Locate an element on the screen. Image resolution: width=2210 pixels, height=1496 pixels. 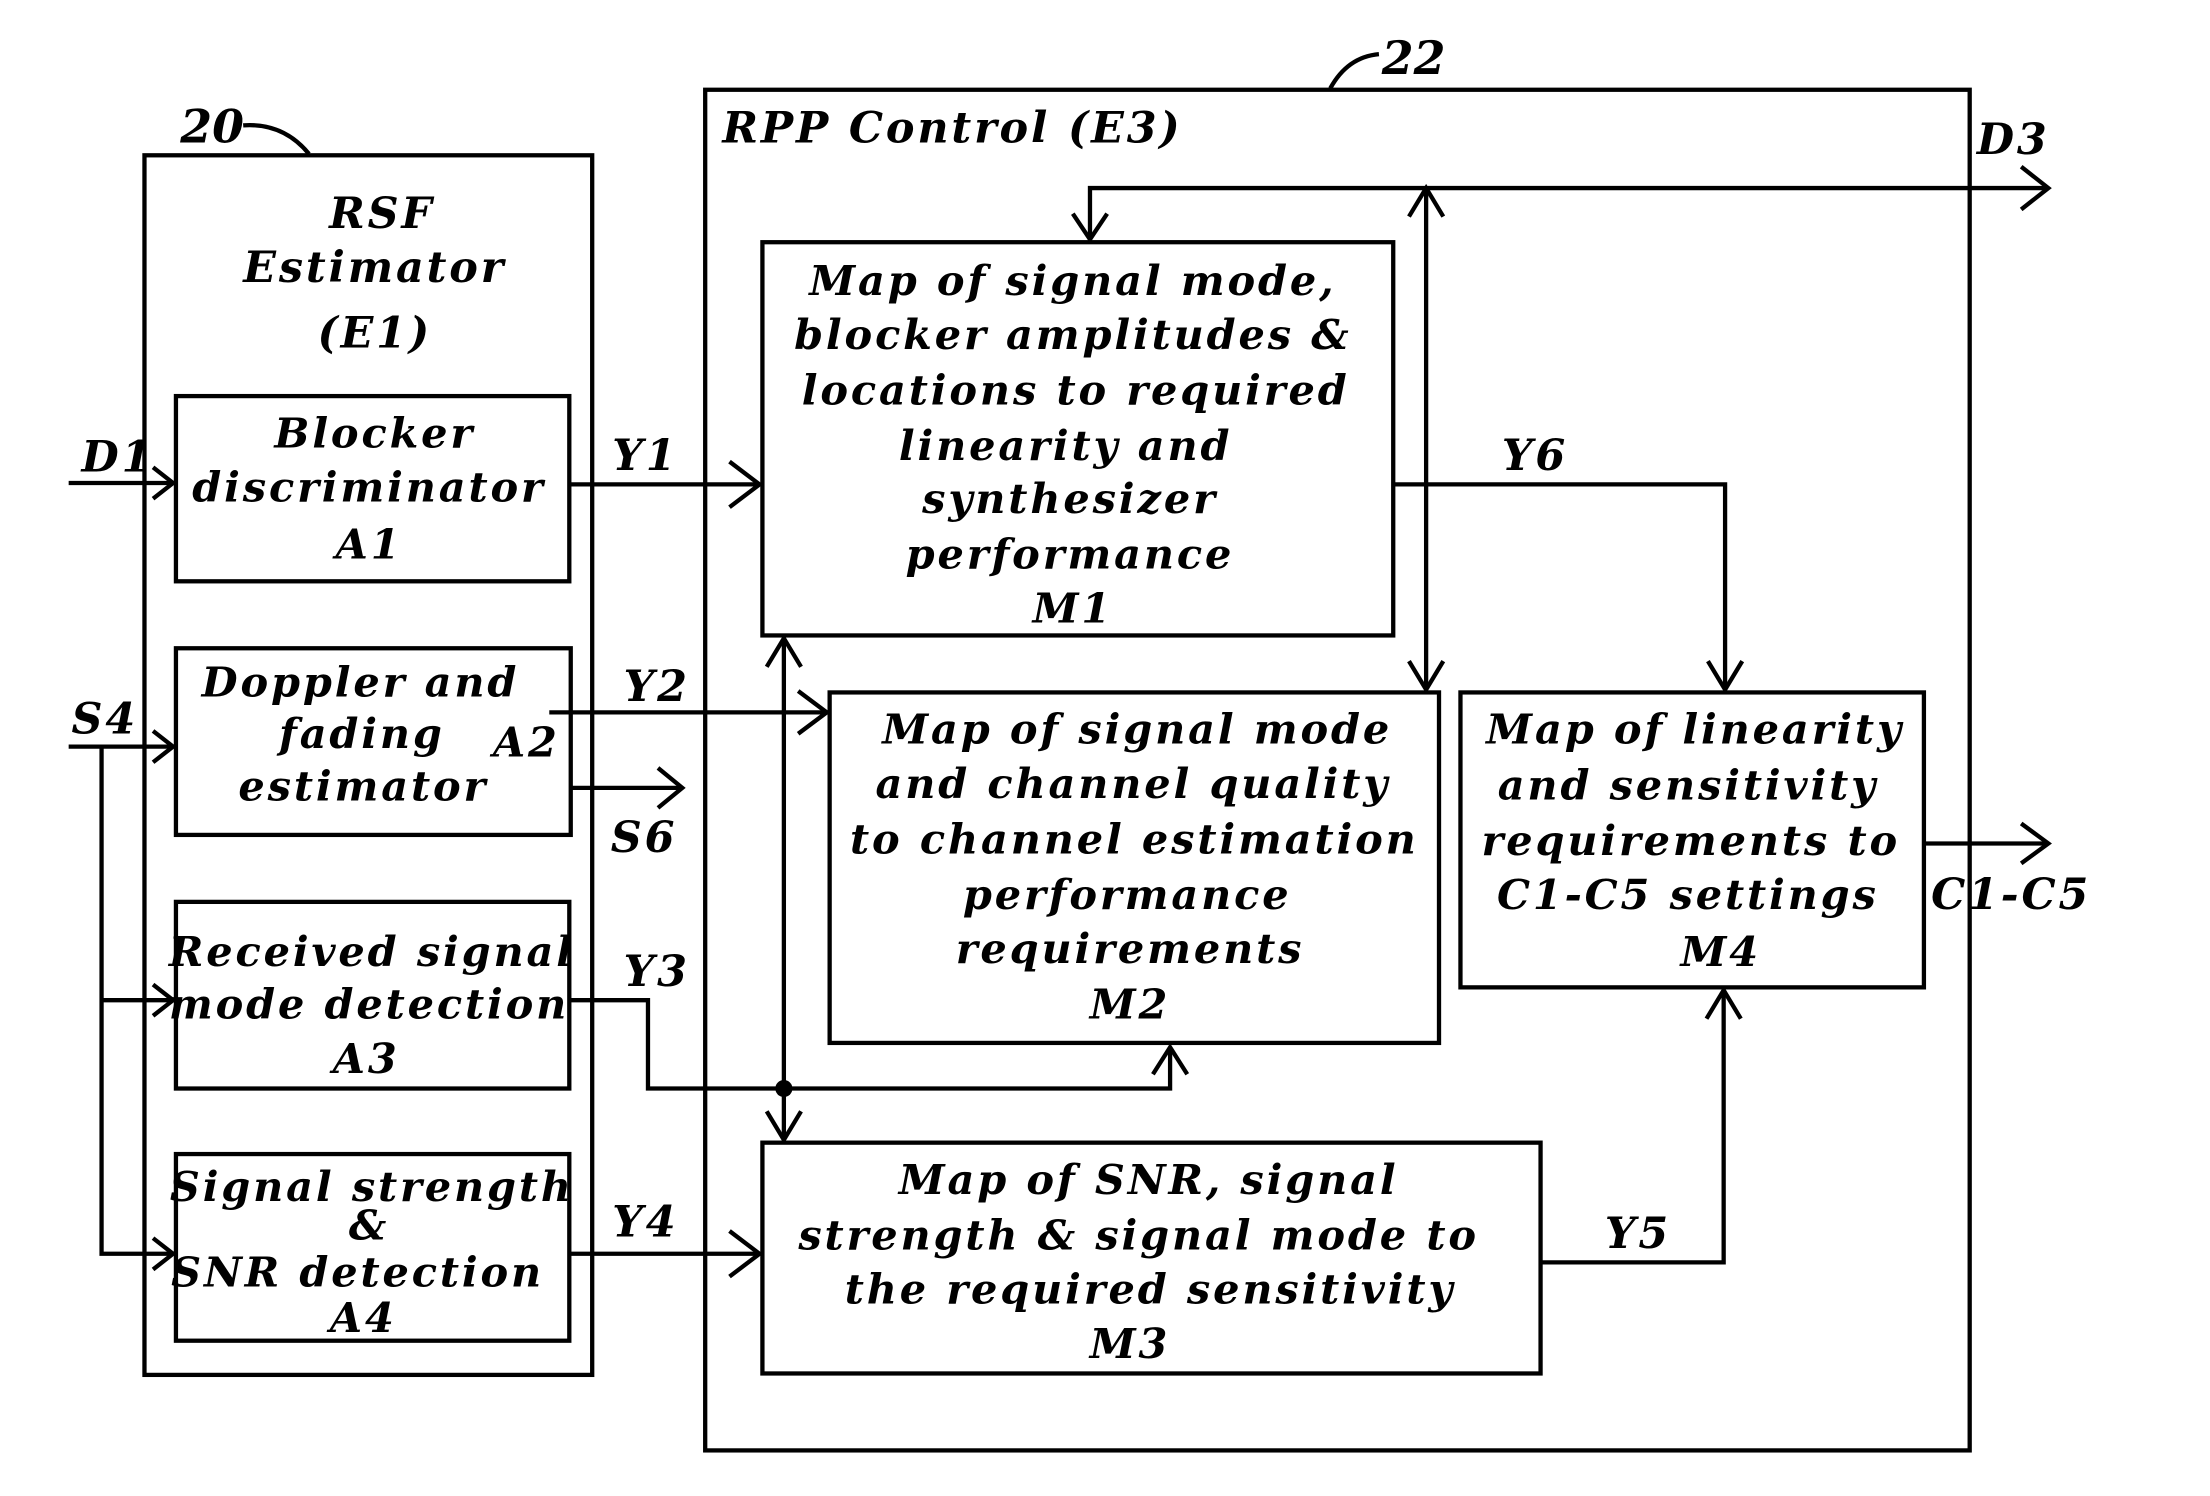
block-m2-line: to channel estimation is located at coordinates (1134, 839).